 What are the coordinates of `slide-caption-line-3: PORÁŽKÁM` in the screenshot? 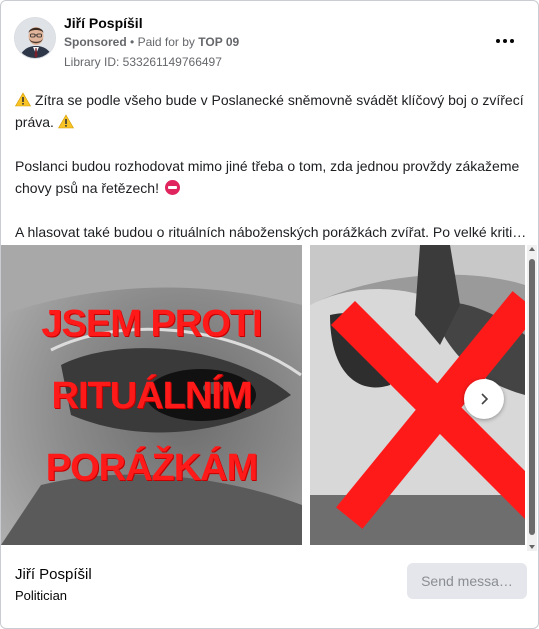 It's located at (152, 468).